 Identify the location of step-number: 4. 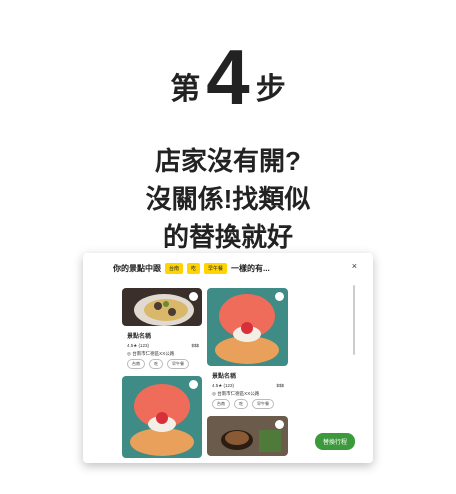
(228, 77).